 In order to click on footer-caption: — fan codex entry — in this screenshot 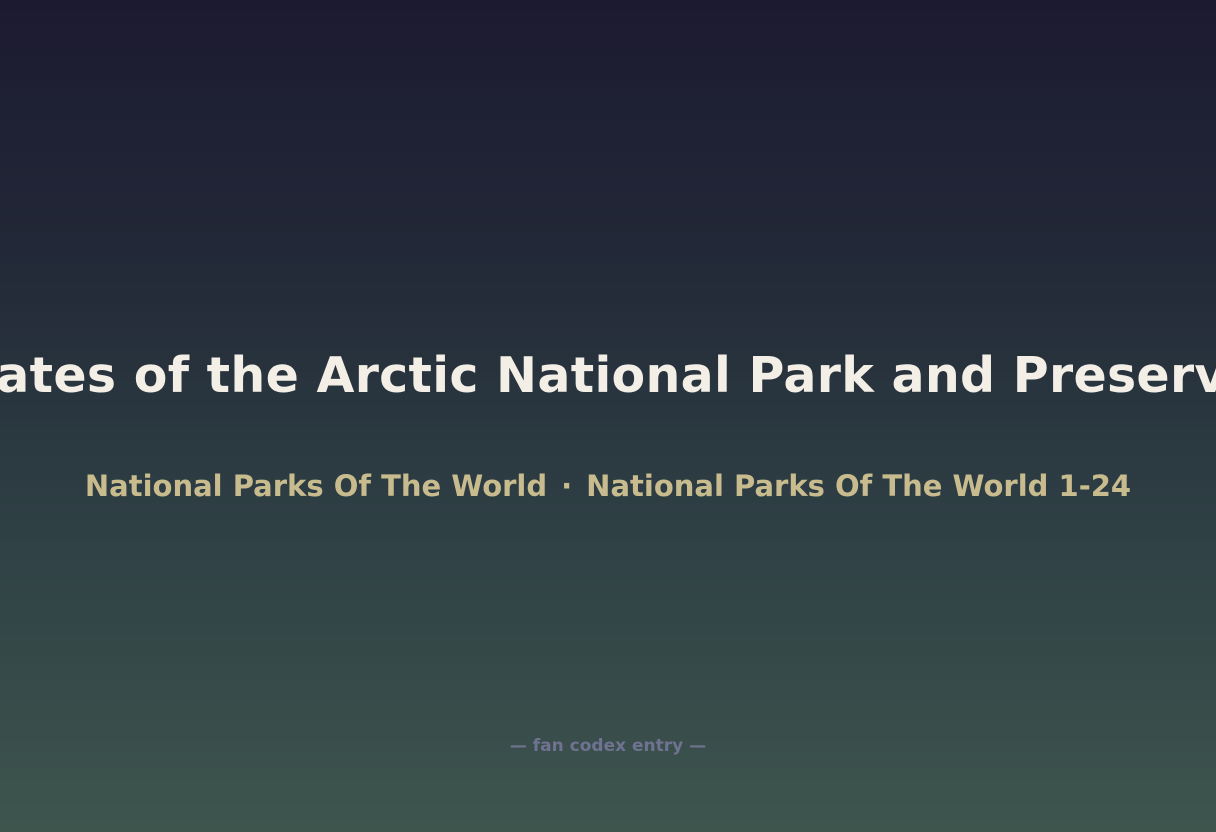, I will do `click(608, 746)`.